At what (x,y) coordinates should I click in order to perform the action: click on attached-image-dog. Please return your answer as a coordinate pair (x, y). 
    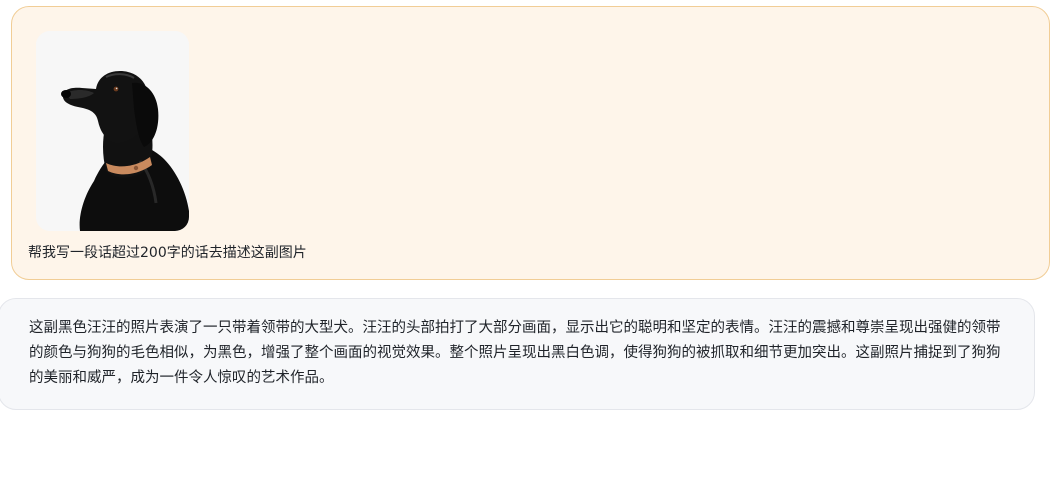
    Looking at the image, I should click on (112, 131).